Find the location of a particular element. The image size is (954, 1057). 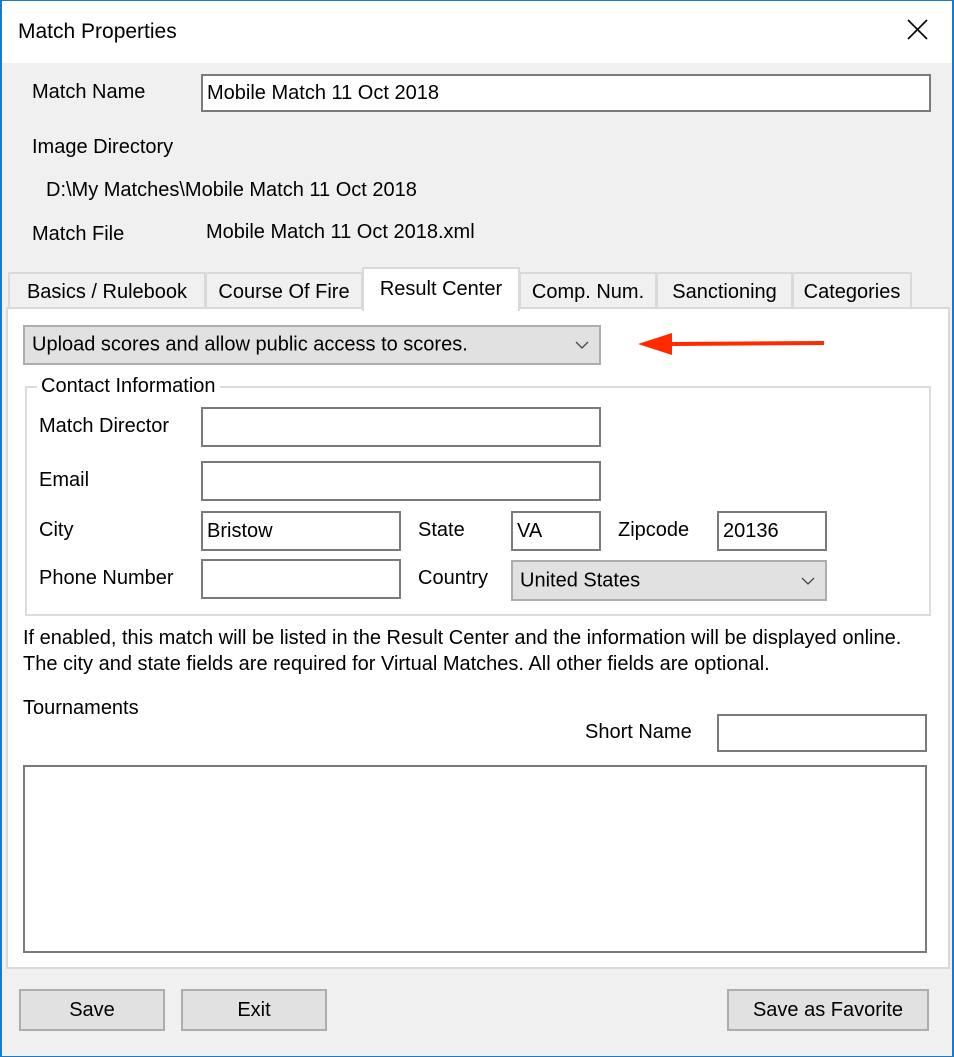

tab-label: Course Of Fire is located at coordinates (284, 292).